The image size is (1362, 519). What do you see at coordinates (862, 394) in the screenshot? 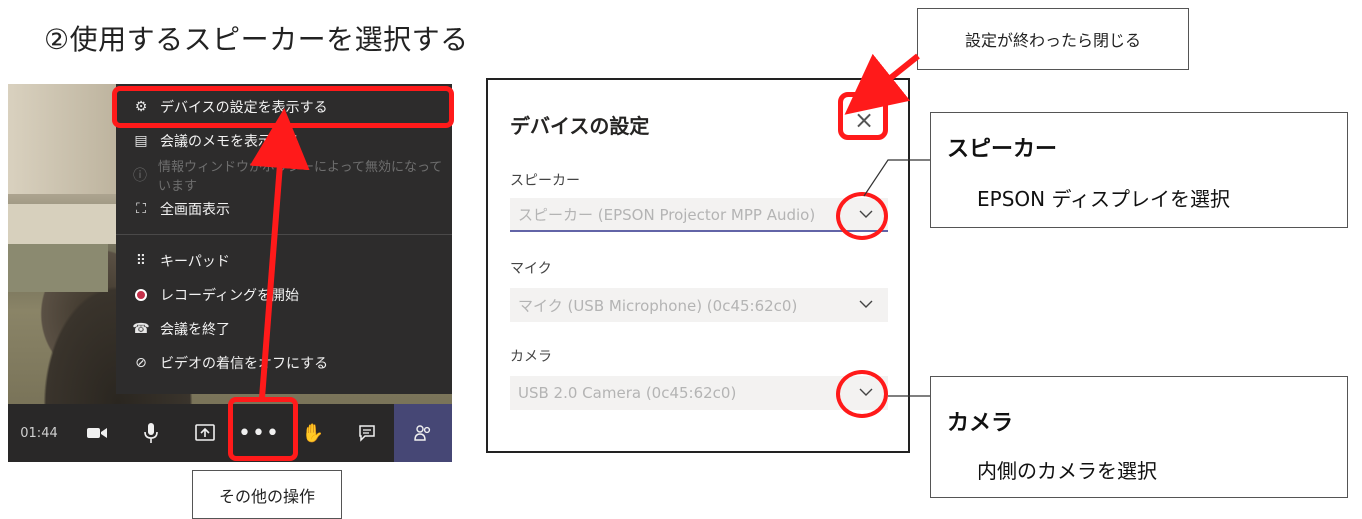
I see `highlight-camera-dropdown` at bounding box center [862, 394].